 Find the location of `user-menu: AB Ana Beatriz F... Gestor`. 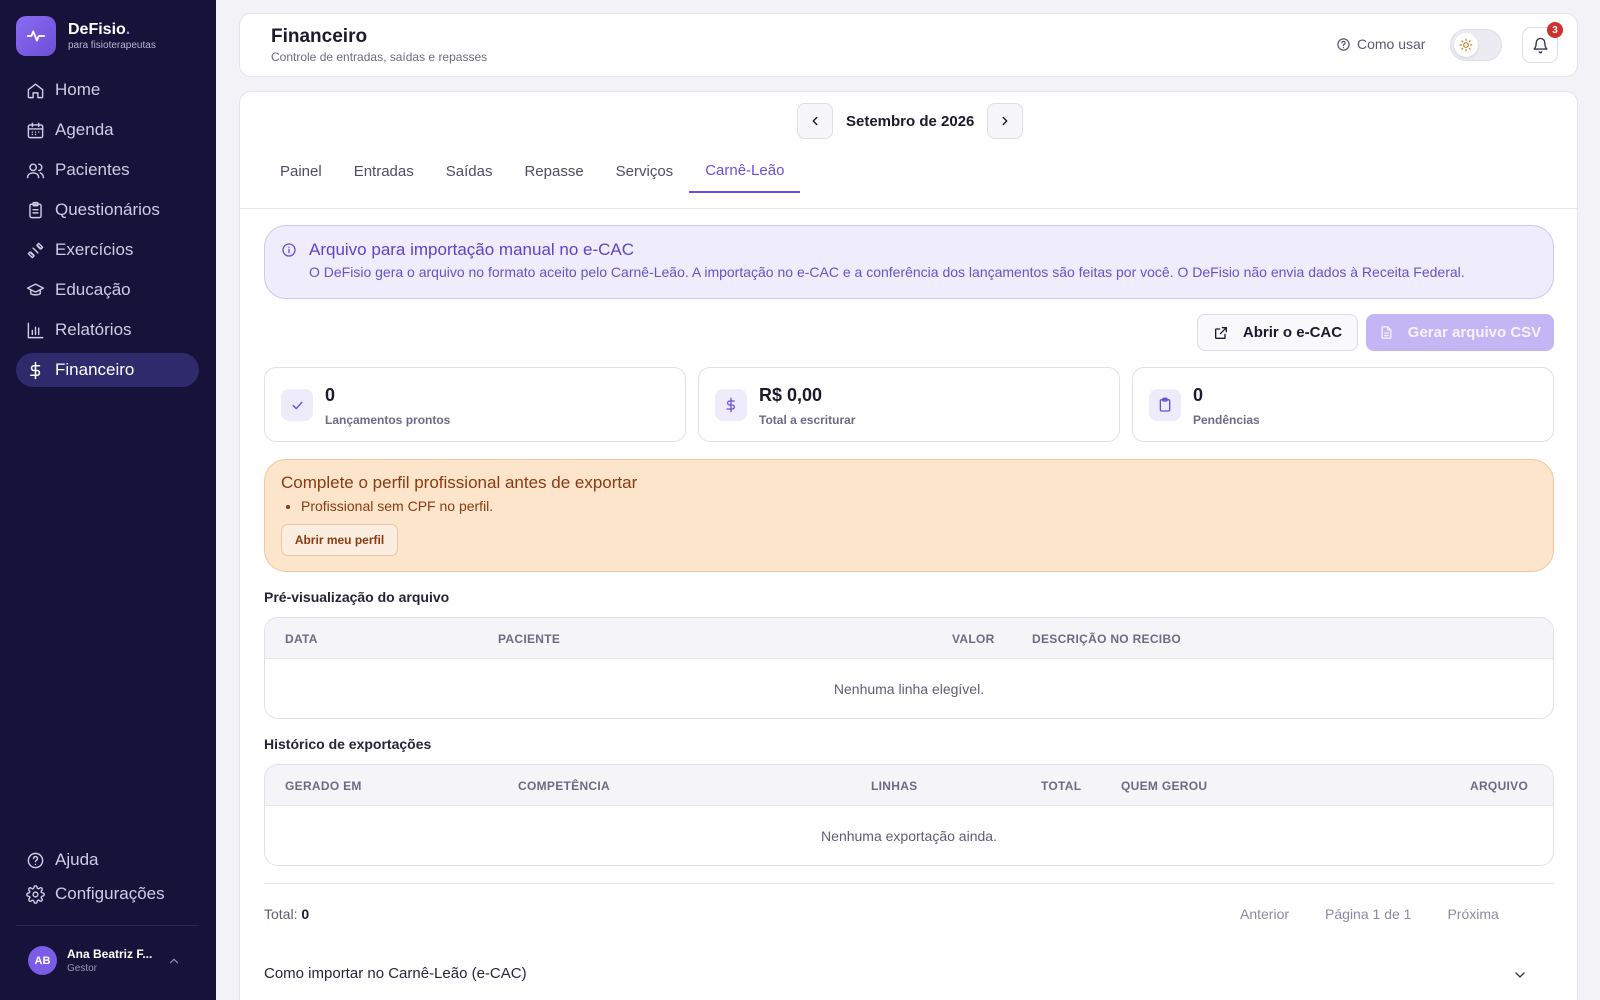

user-menu: AB Ana Beatriz F... Gestor is located at coordinates (108, 960).